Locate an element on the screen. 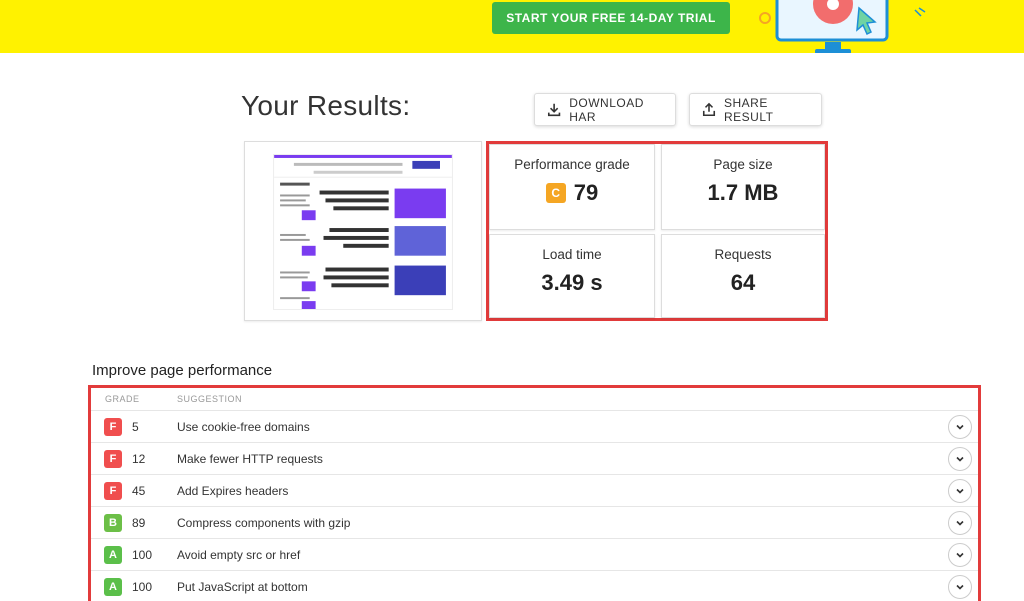  upload-icon is located at coordinates (709, 109).